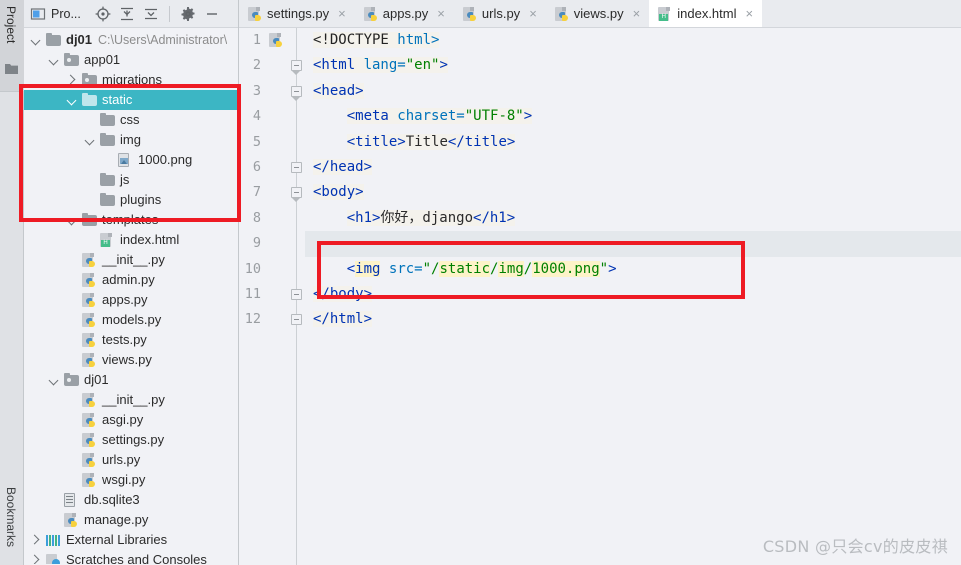 The width and height of the screenshot is (961, 565). Describe the element at coordinates (297, 13) in the screenshot. I see `editor-tab-settings-py: settings.py ×` at that location.